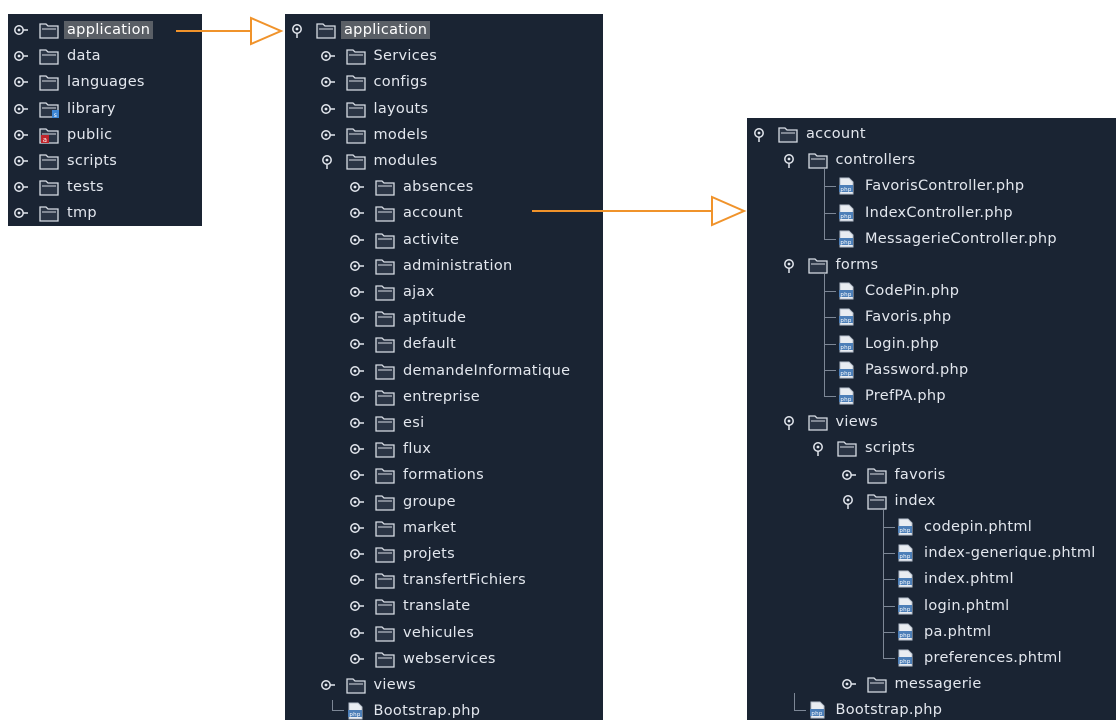 Image resolution: width=1116 pixels, height=720 pixels. I want to click on arrow-1-icon, so click(230, 31).